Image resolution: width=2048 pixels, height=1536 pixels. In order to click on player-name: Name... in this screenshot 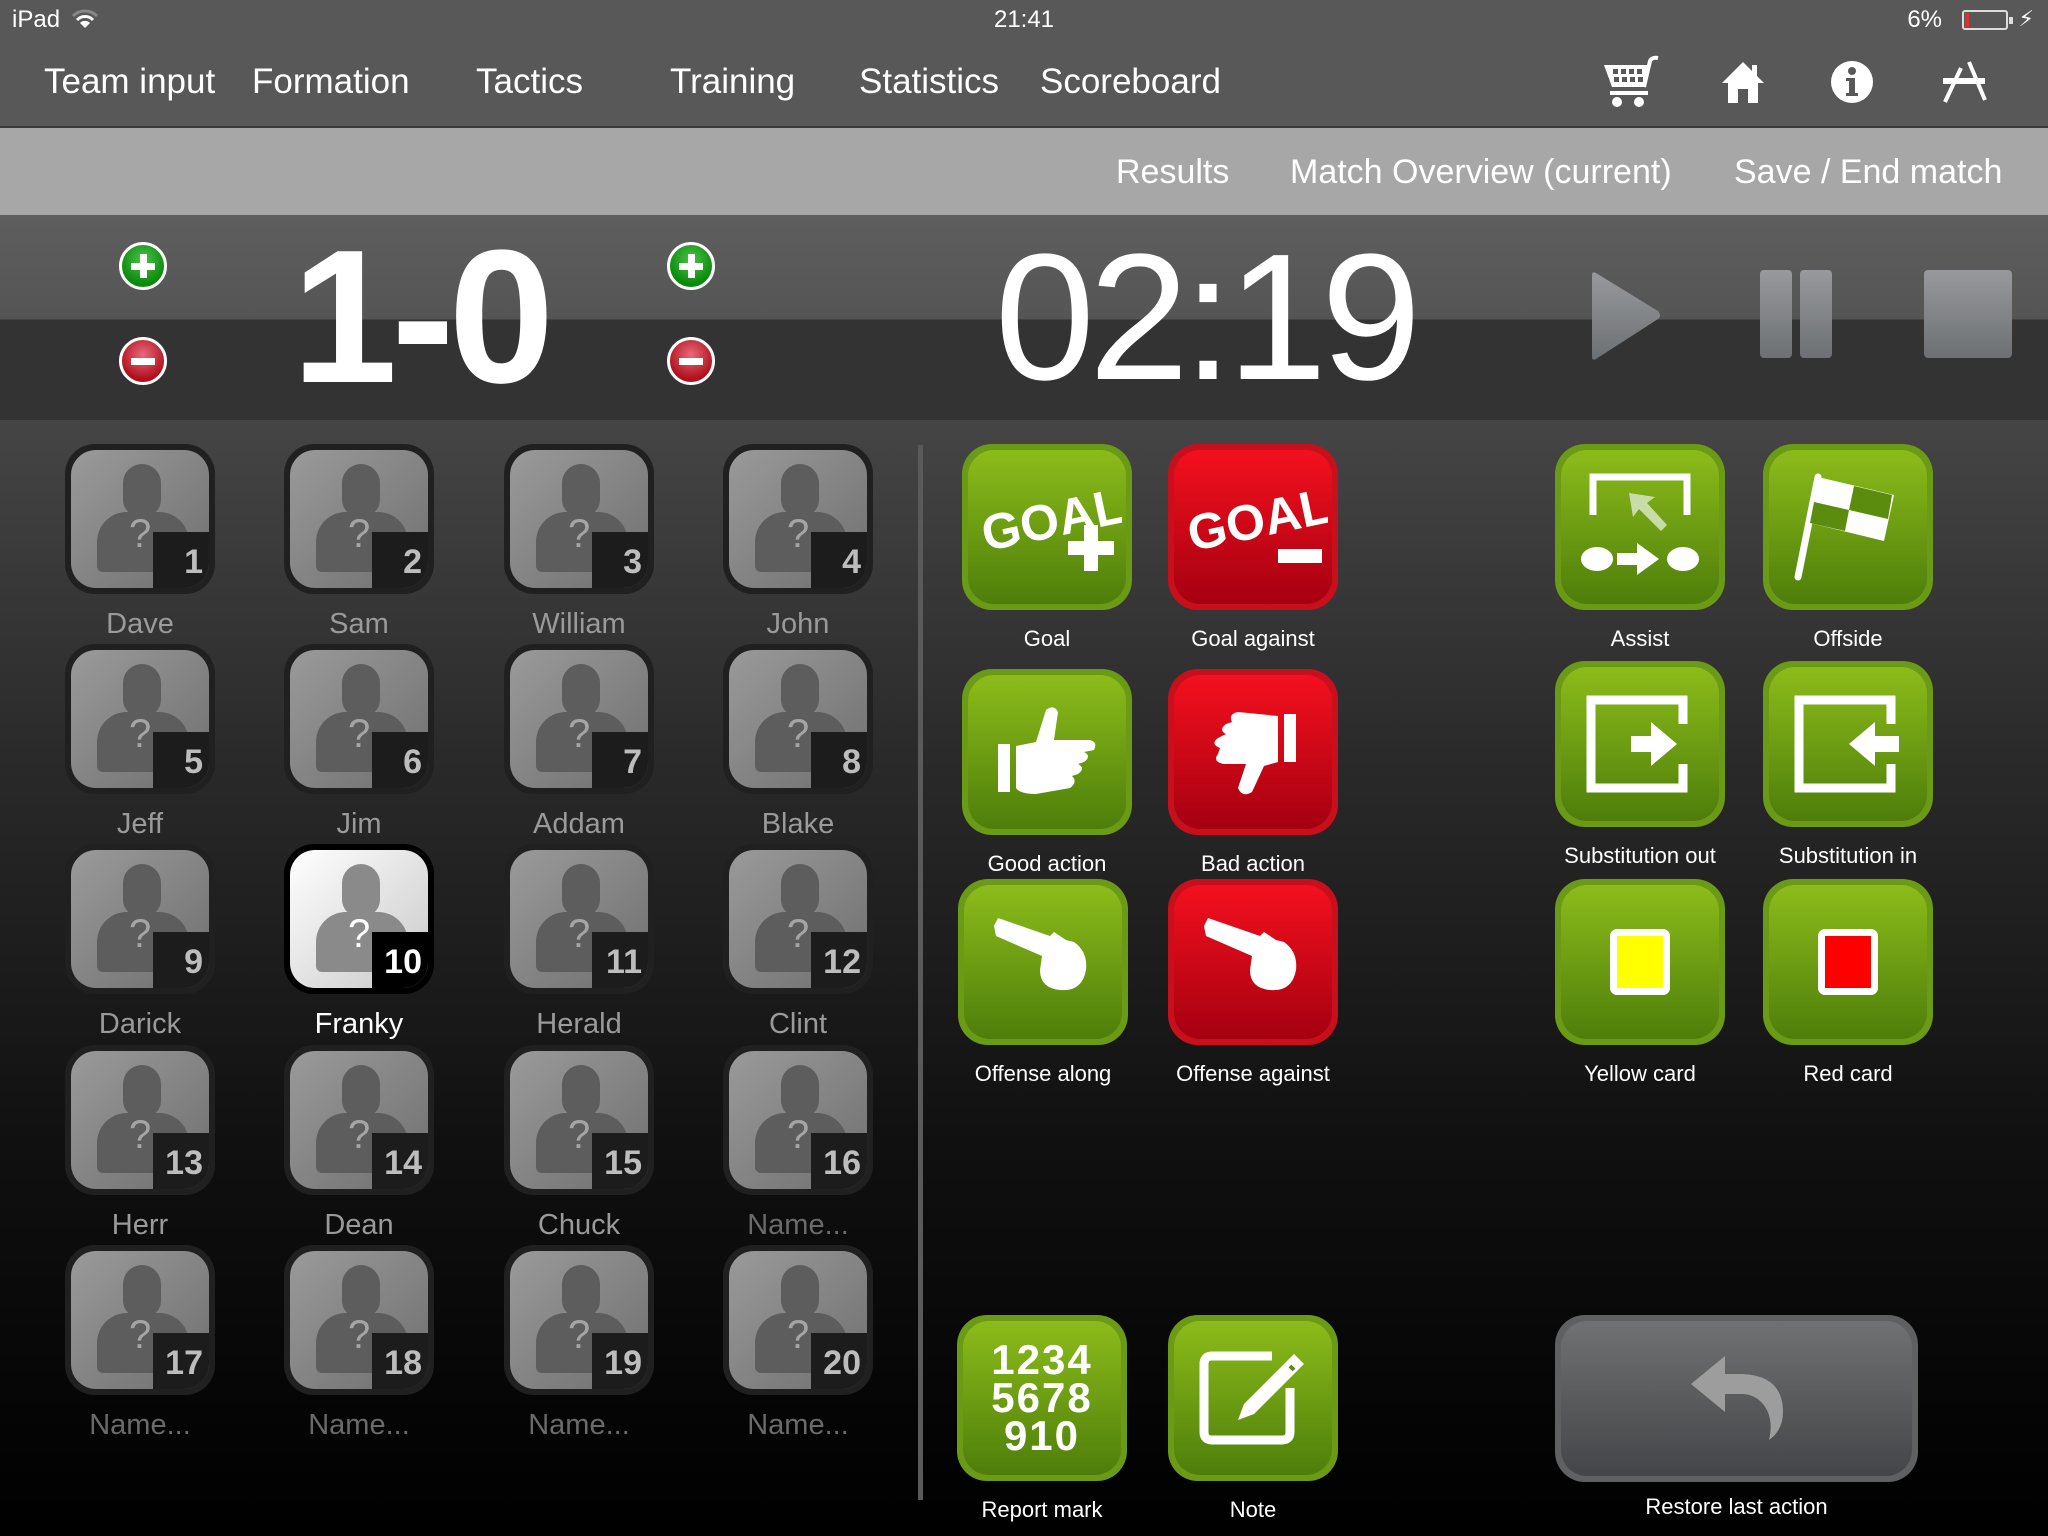, I will do `click(359, 1425)`.